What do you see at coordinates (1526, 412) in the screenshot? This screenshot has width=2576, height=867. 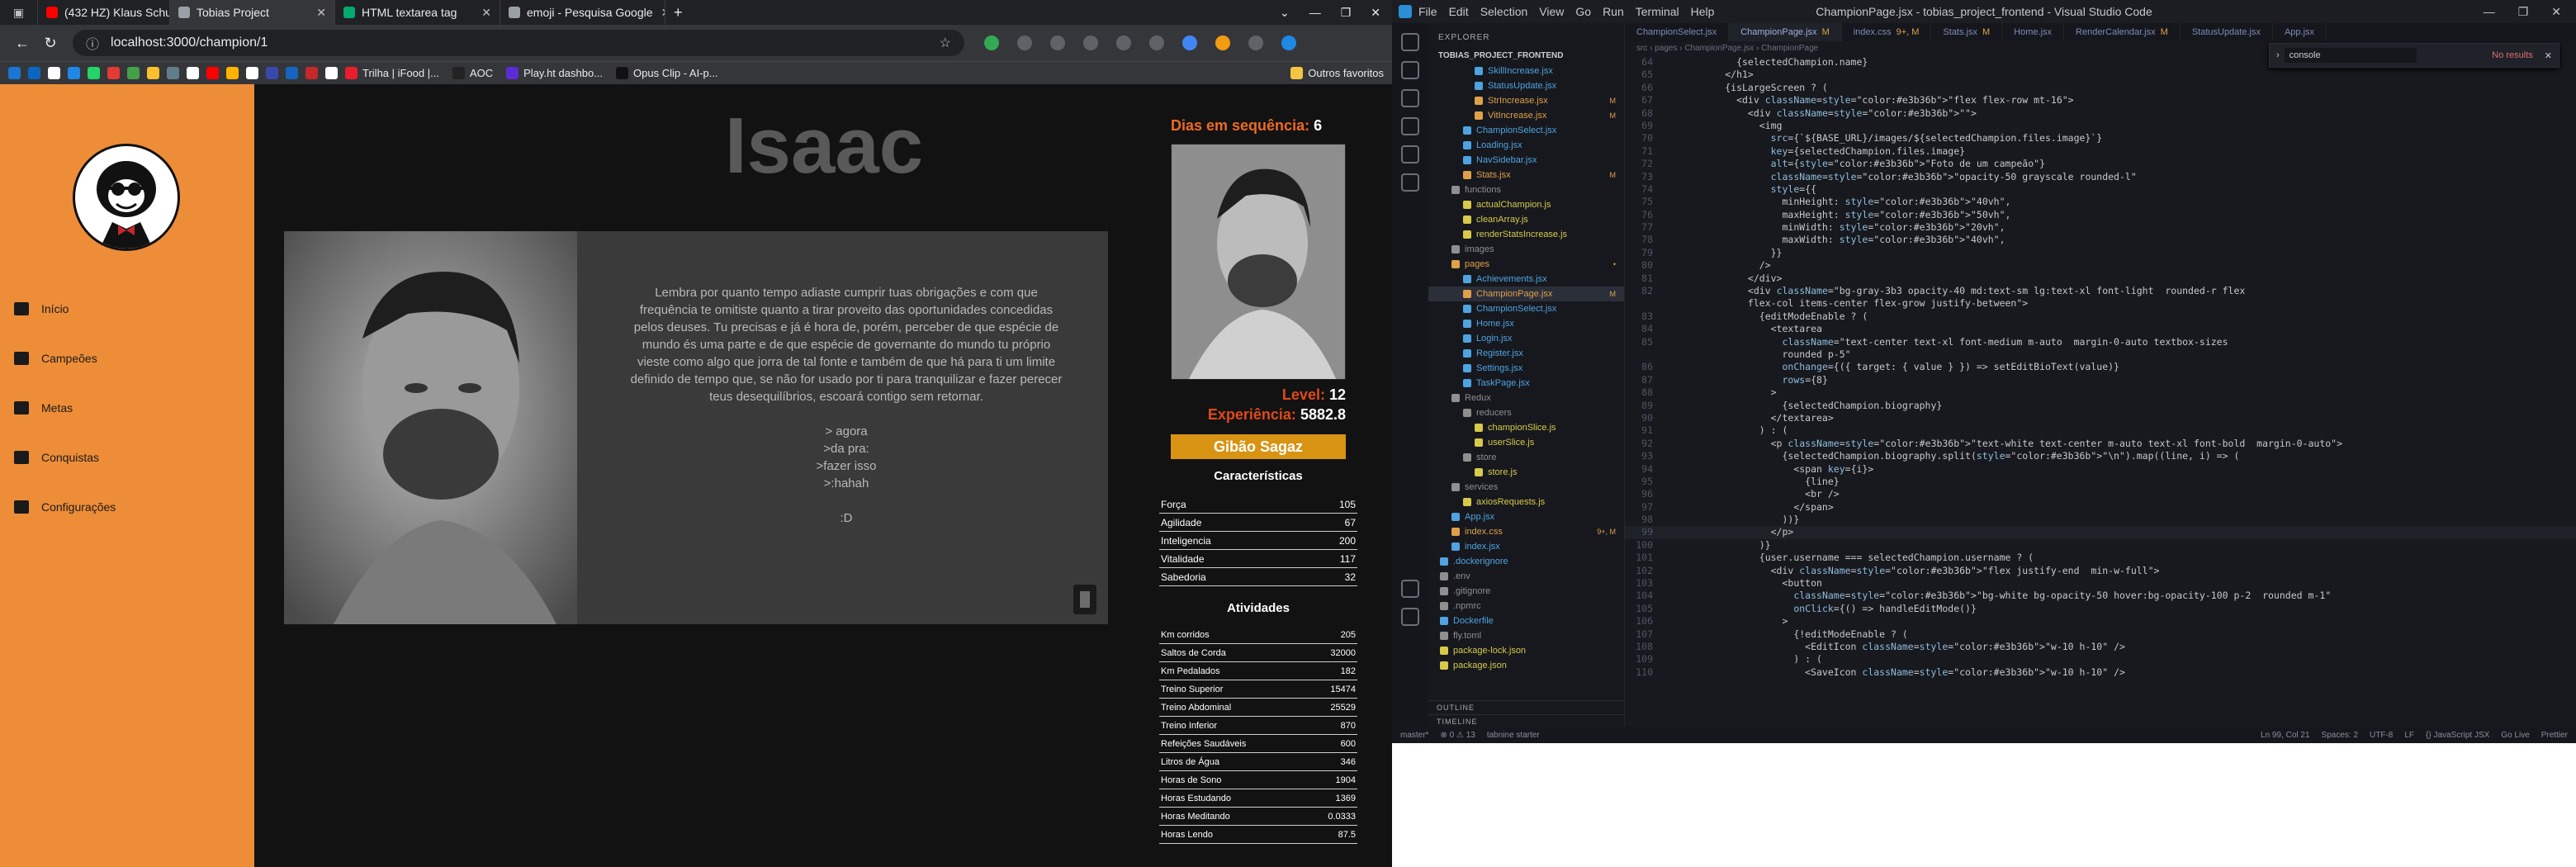 I see `file-tree-item: reducers` at bounding box center [1526, 412].